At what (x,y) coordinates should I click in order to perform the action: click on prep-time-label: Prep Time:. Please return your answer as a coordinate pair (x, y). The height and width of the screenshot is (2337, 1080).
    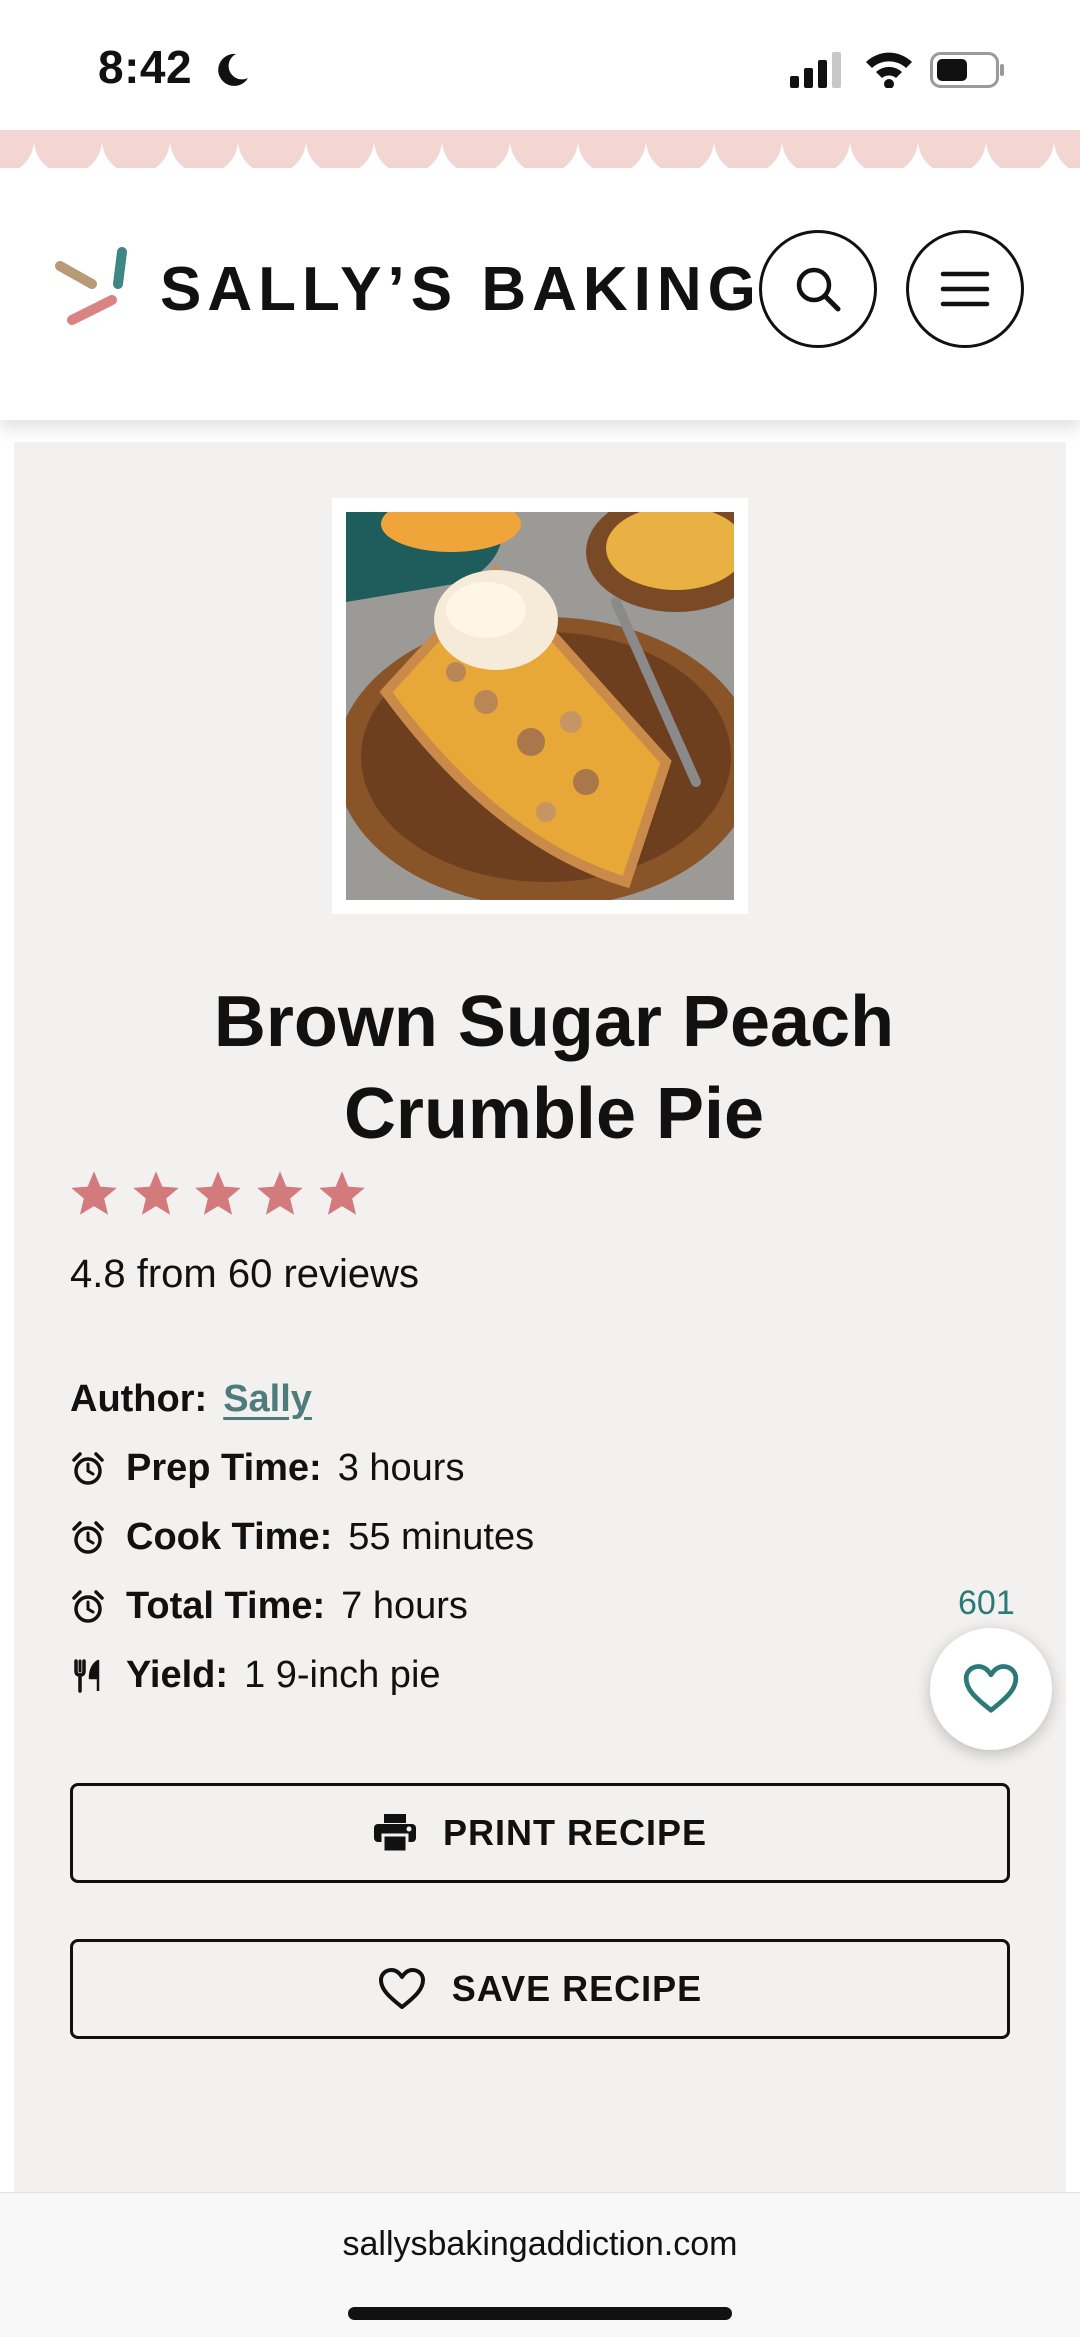
    Looking at the image, I should click on (224, 1468).